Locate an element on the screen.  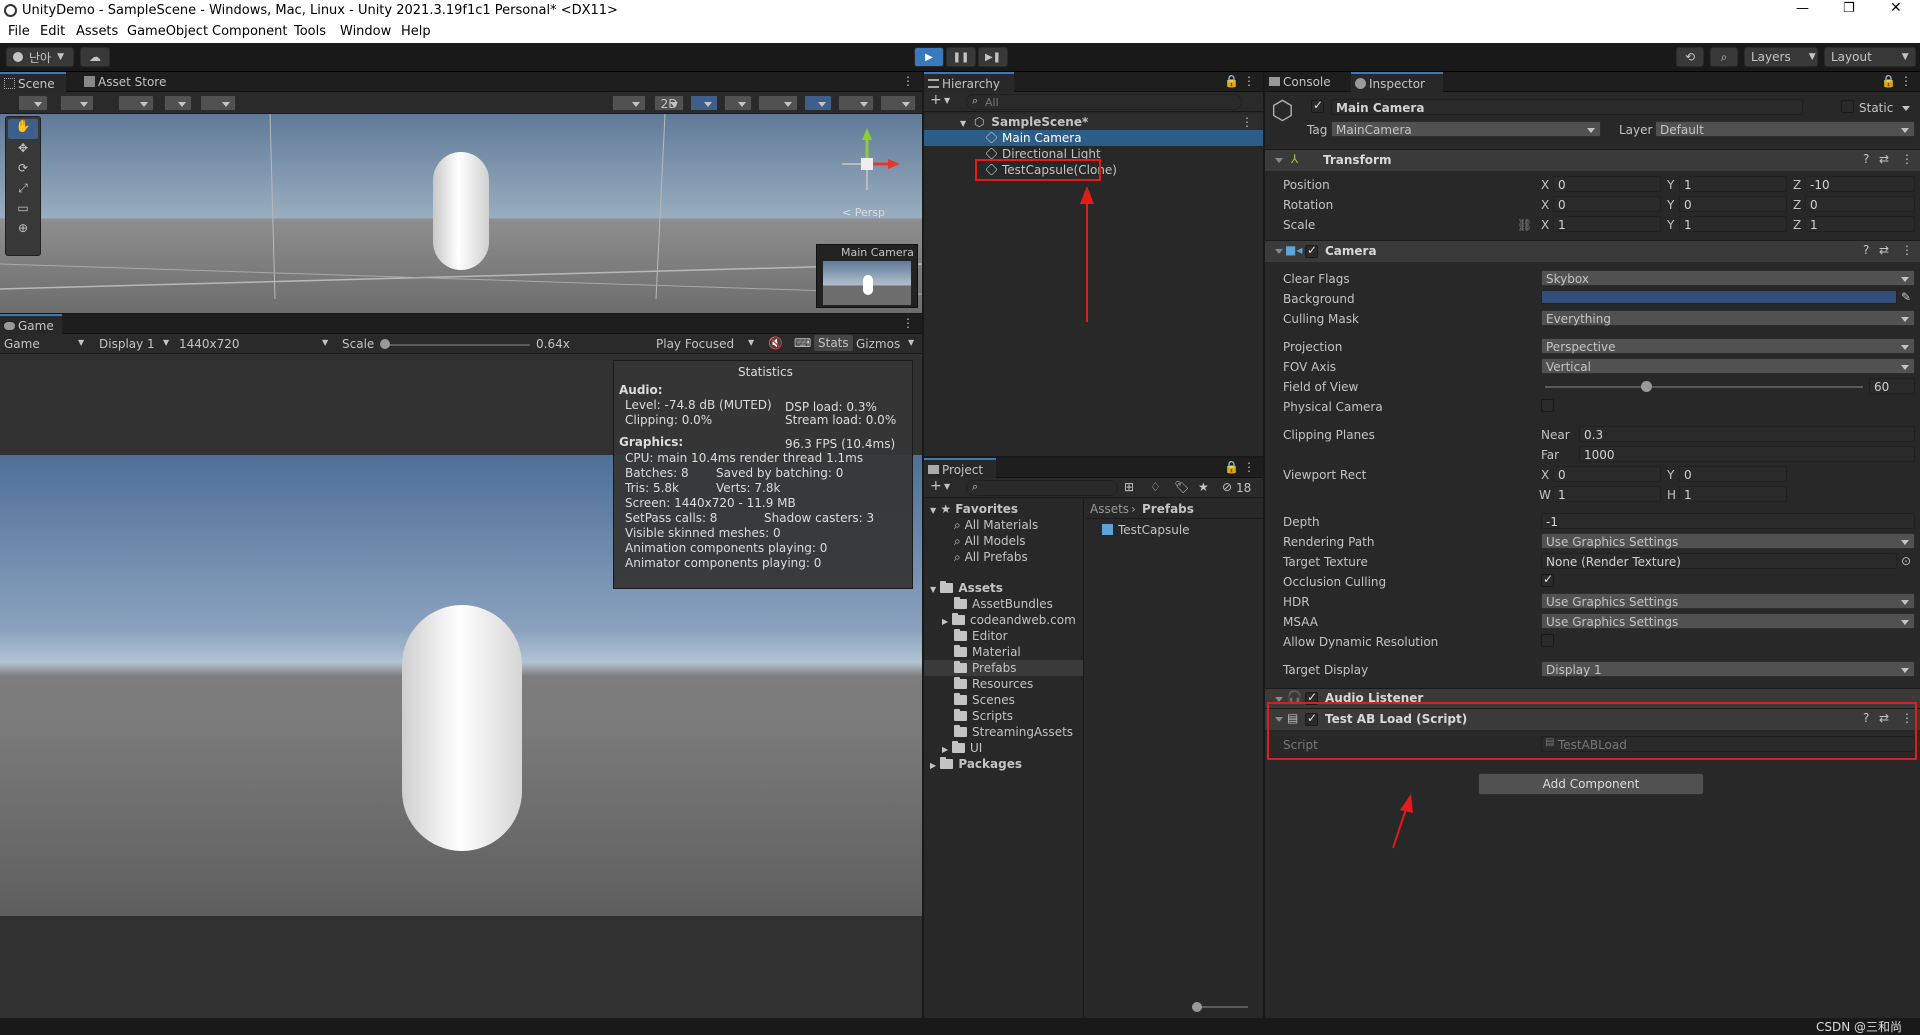
folder-assetbundles: AssetBundles is located at coordinates (1003, 604).